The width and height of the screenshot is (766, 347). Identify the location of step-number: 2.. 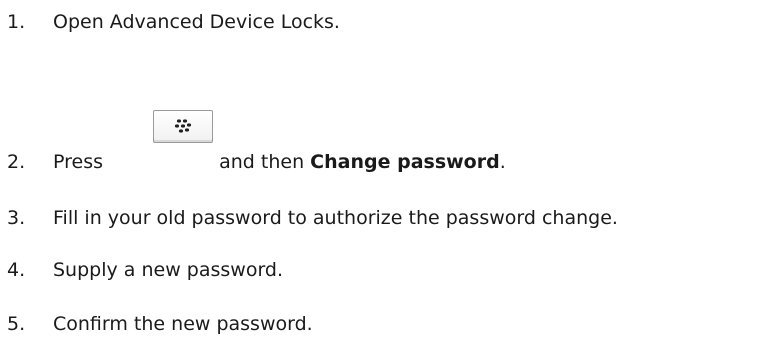
(16, 162).